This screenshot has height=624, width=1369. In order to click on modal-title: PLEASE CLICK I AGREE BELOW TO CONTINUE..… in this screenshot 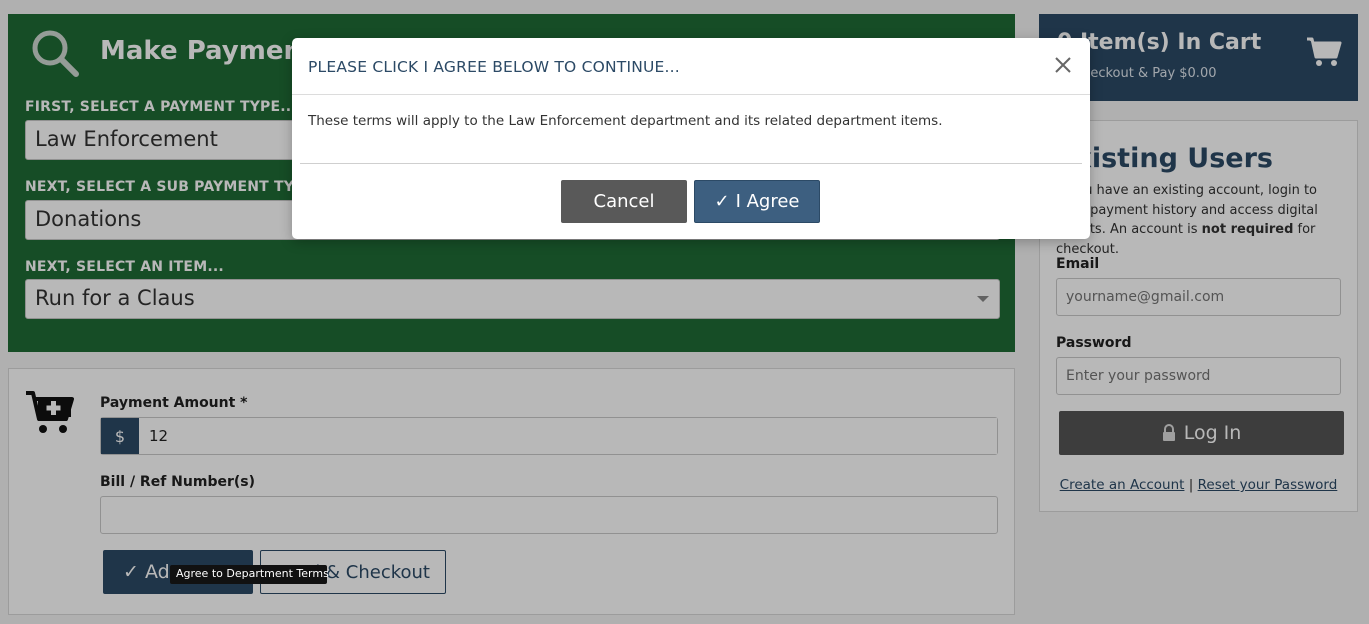, I will do `click(494, 67)`.